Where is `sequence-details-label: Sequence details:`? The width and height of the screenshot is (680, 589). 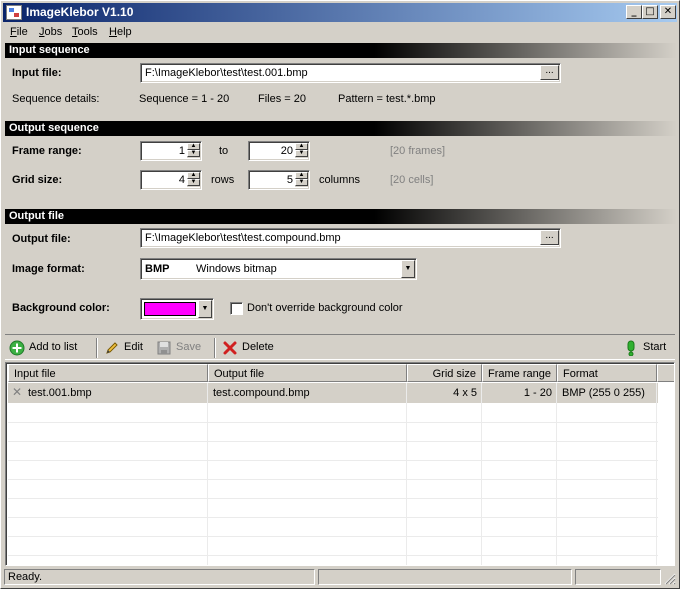
sequence-details-label: Sequence details: is located at coordinates (56, 99).